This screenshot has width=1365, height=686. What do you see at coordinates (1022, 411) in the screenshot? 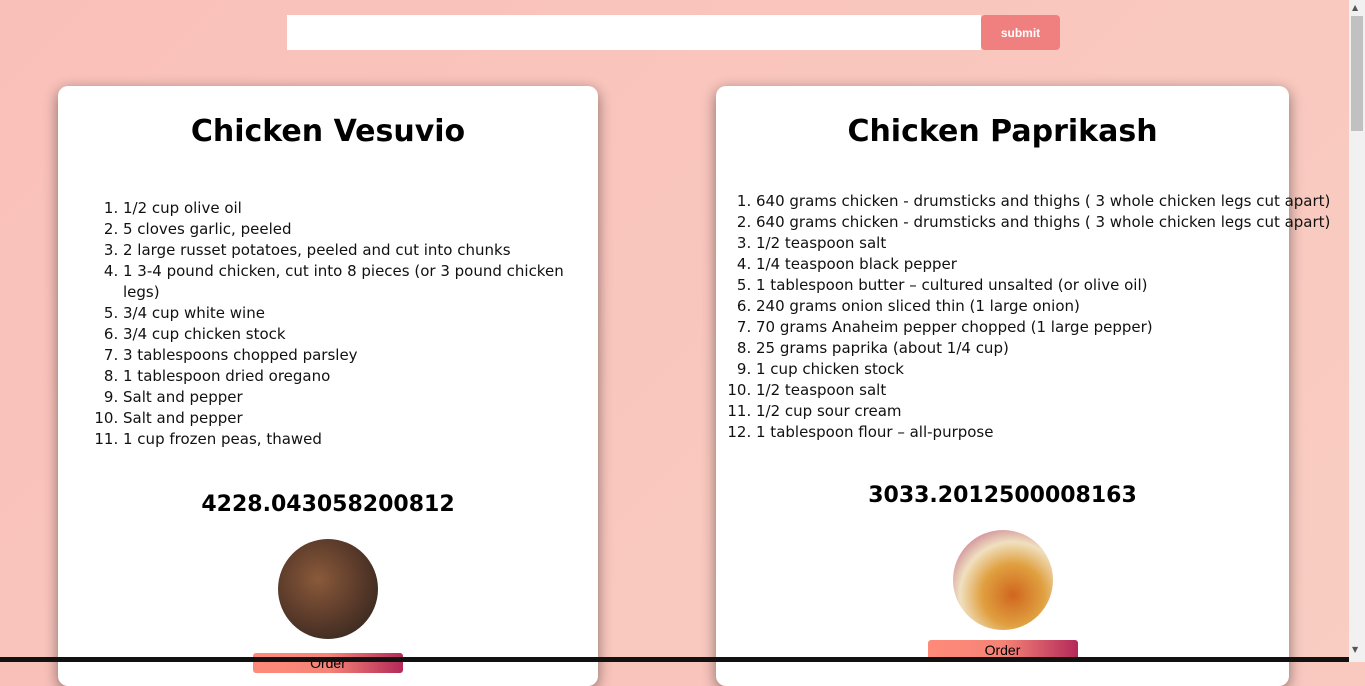
I see `ingredient: 1/2 cup sour cream` at bounding box center [1022, 411].